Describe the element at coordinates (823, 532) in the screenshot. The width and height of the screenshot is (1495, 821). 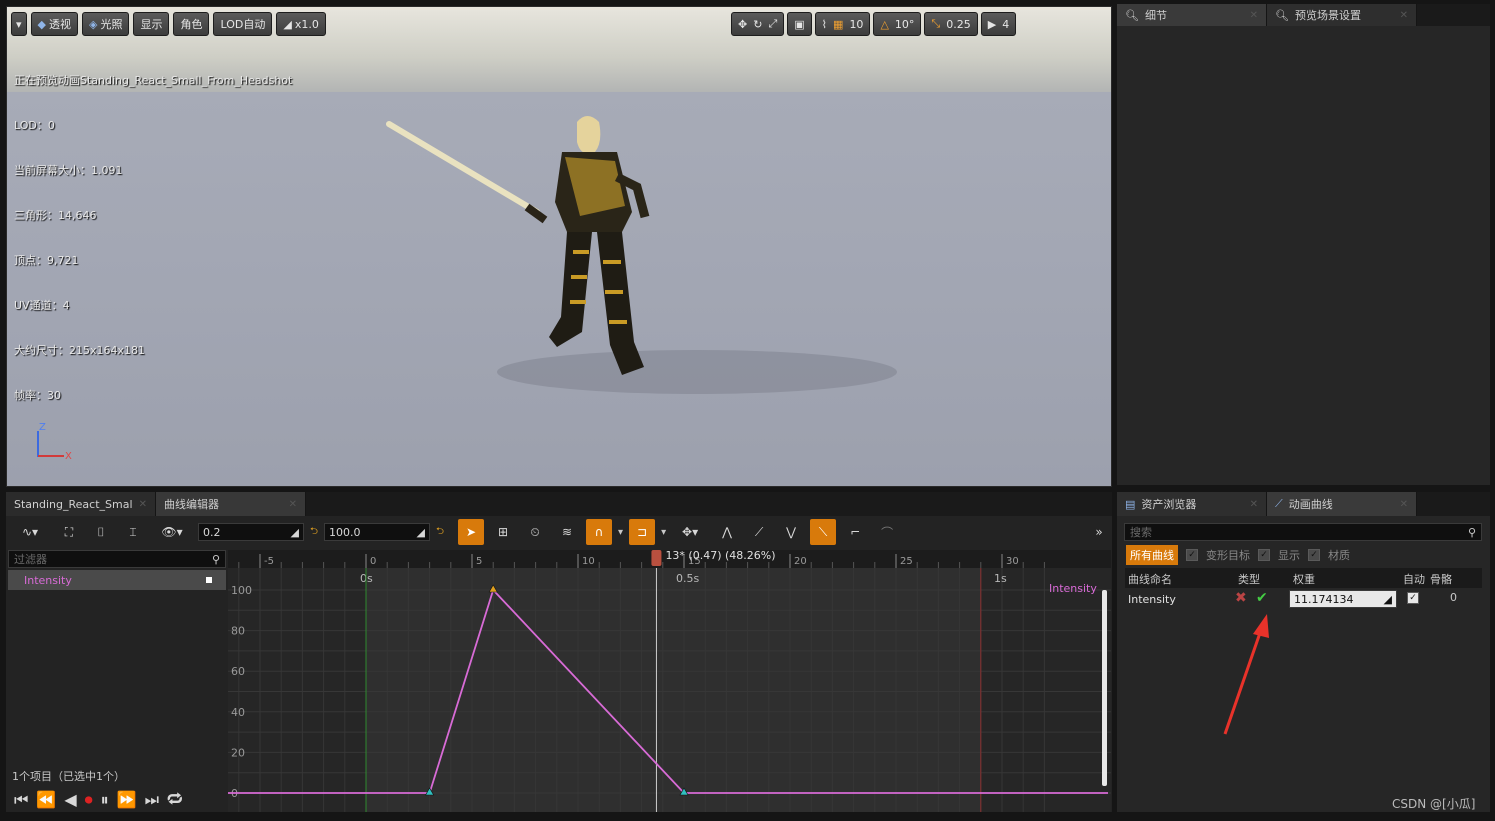
I see `linear-tangent-button: ⟍` at that location.